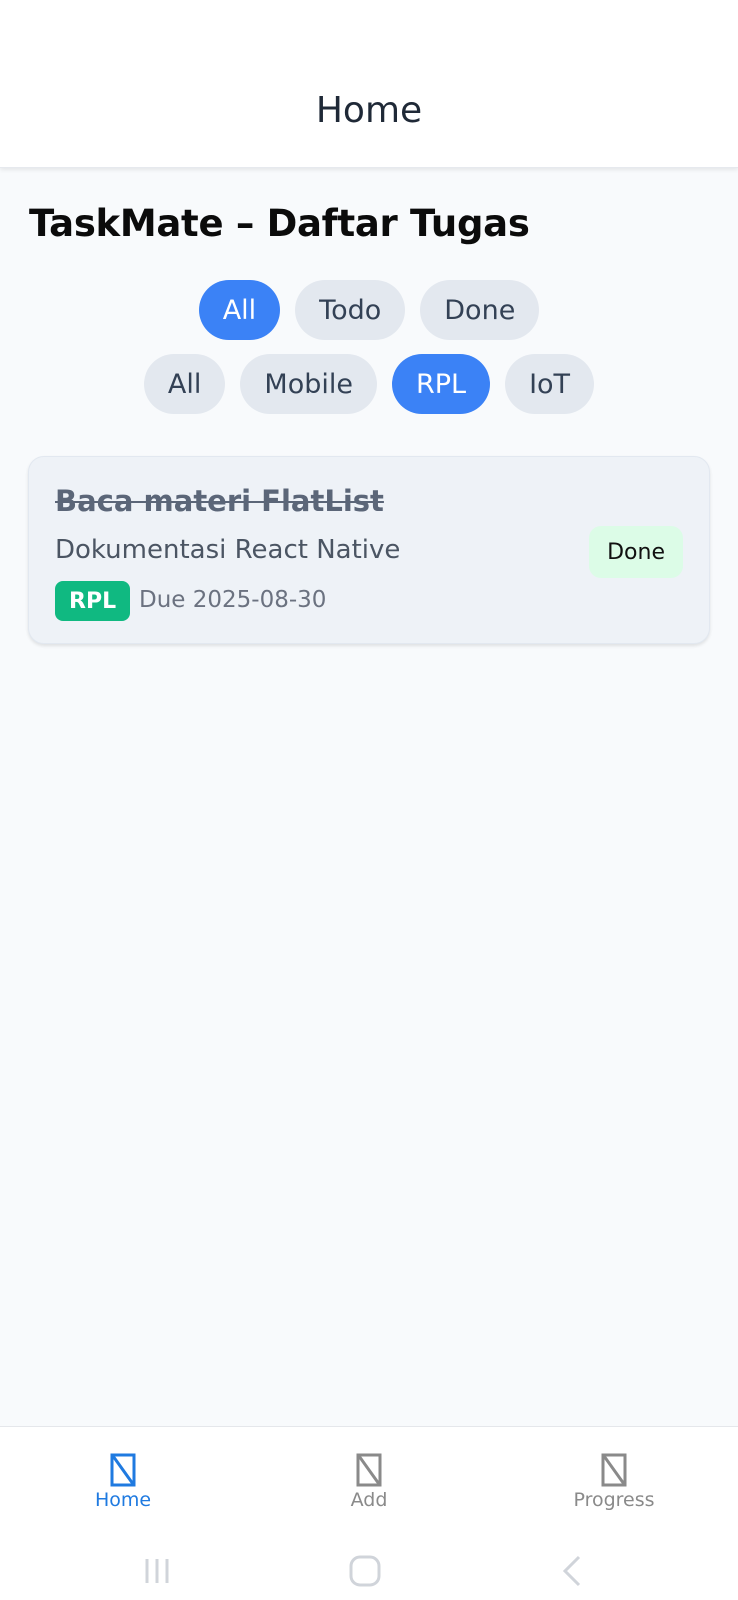 The width and height of the screenshot is (738, 1600). What do you see at coordinates (308, 384) in the screenshot?
I see `category-filter-mobile: Mobile` at bounding box center [308, 384].